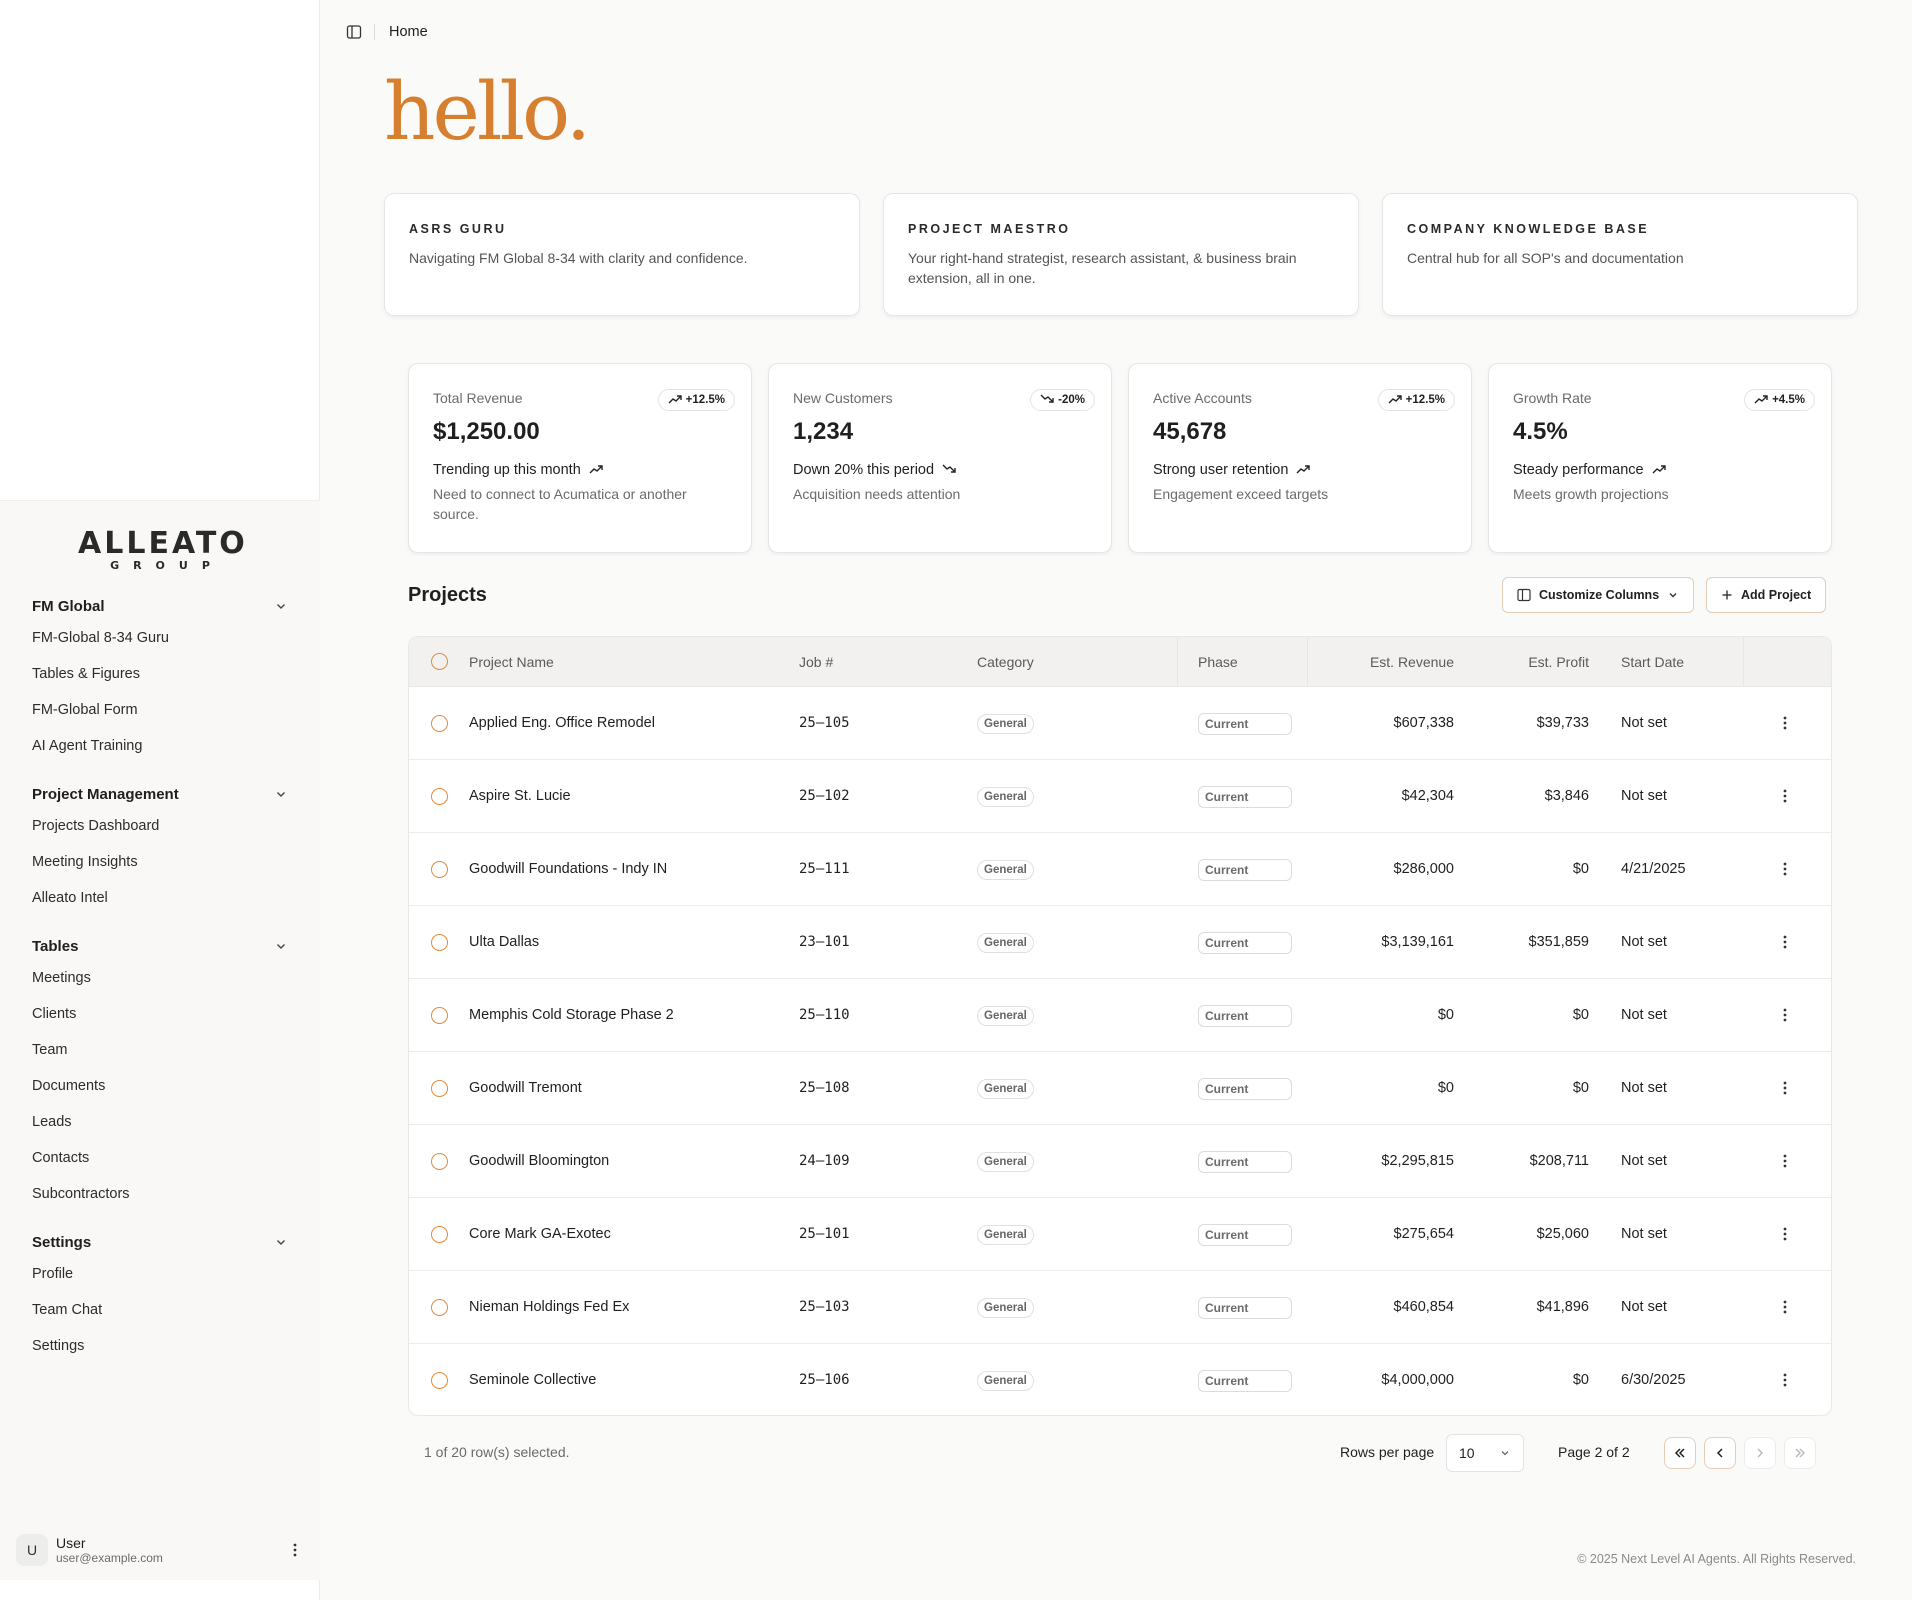  What do you see at coordinates (160, 1050) in the screenshot?
I see `sidebar-item: Team` at bounding box center [160, 1050].